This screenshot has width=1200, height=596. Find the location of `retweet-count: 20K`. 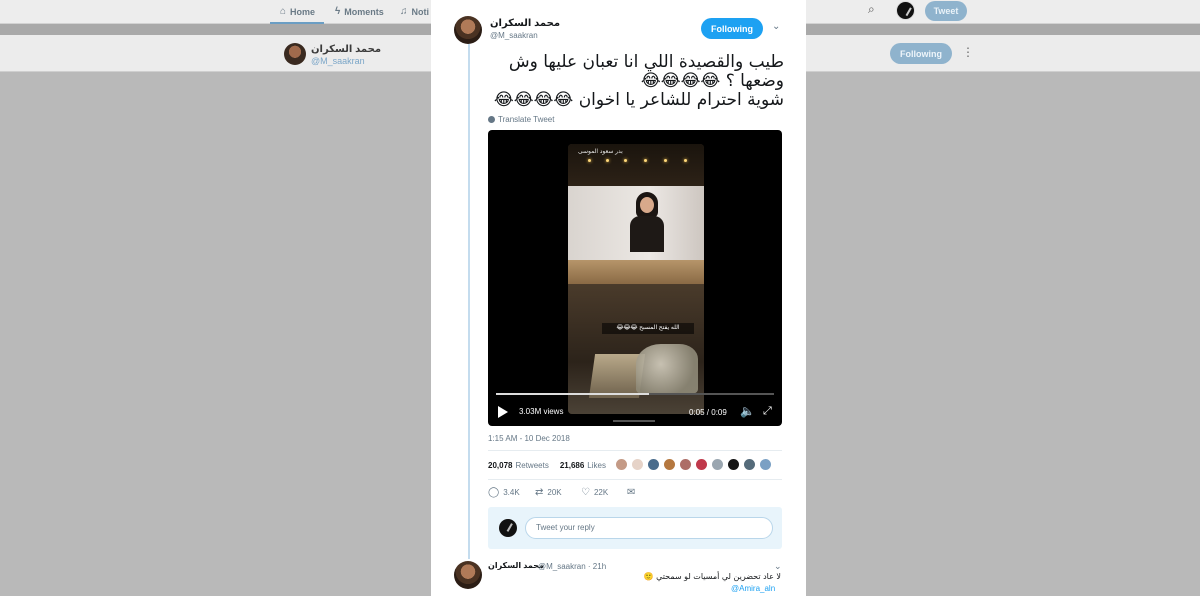

retweet-count: 20K is located at coordinates (554, 492).